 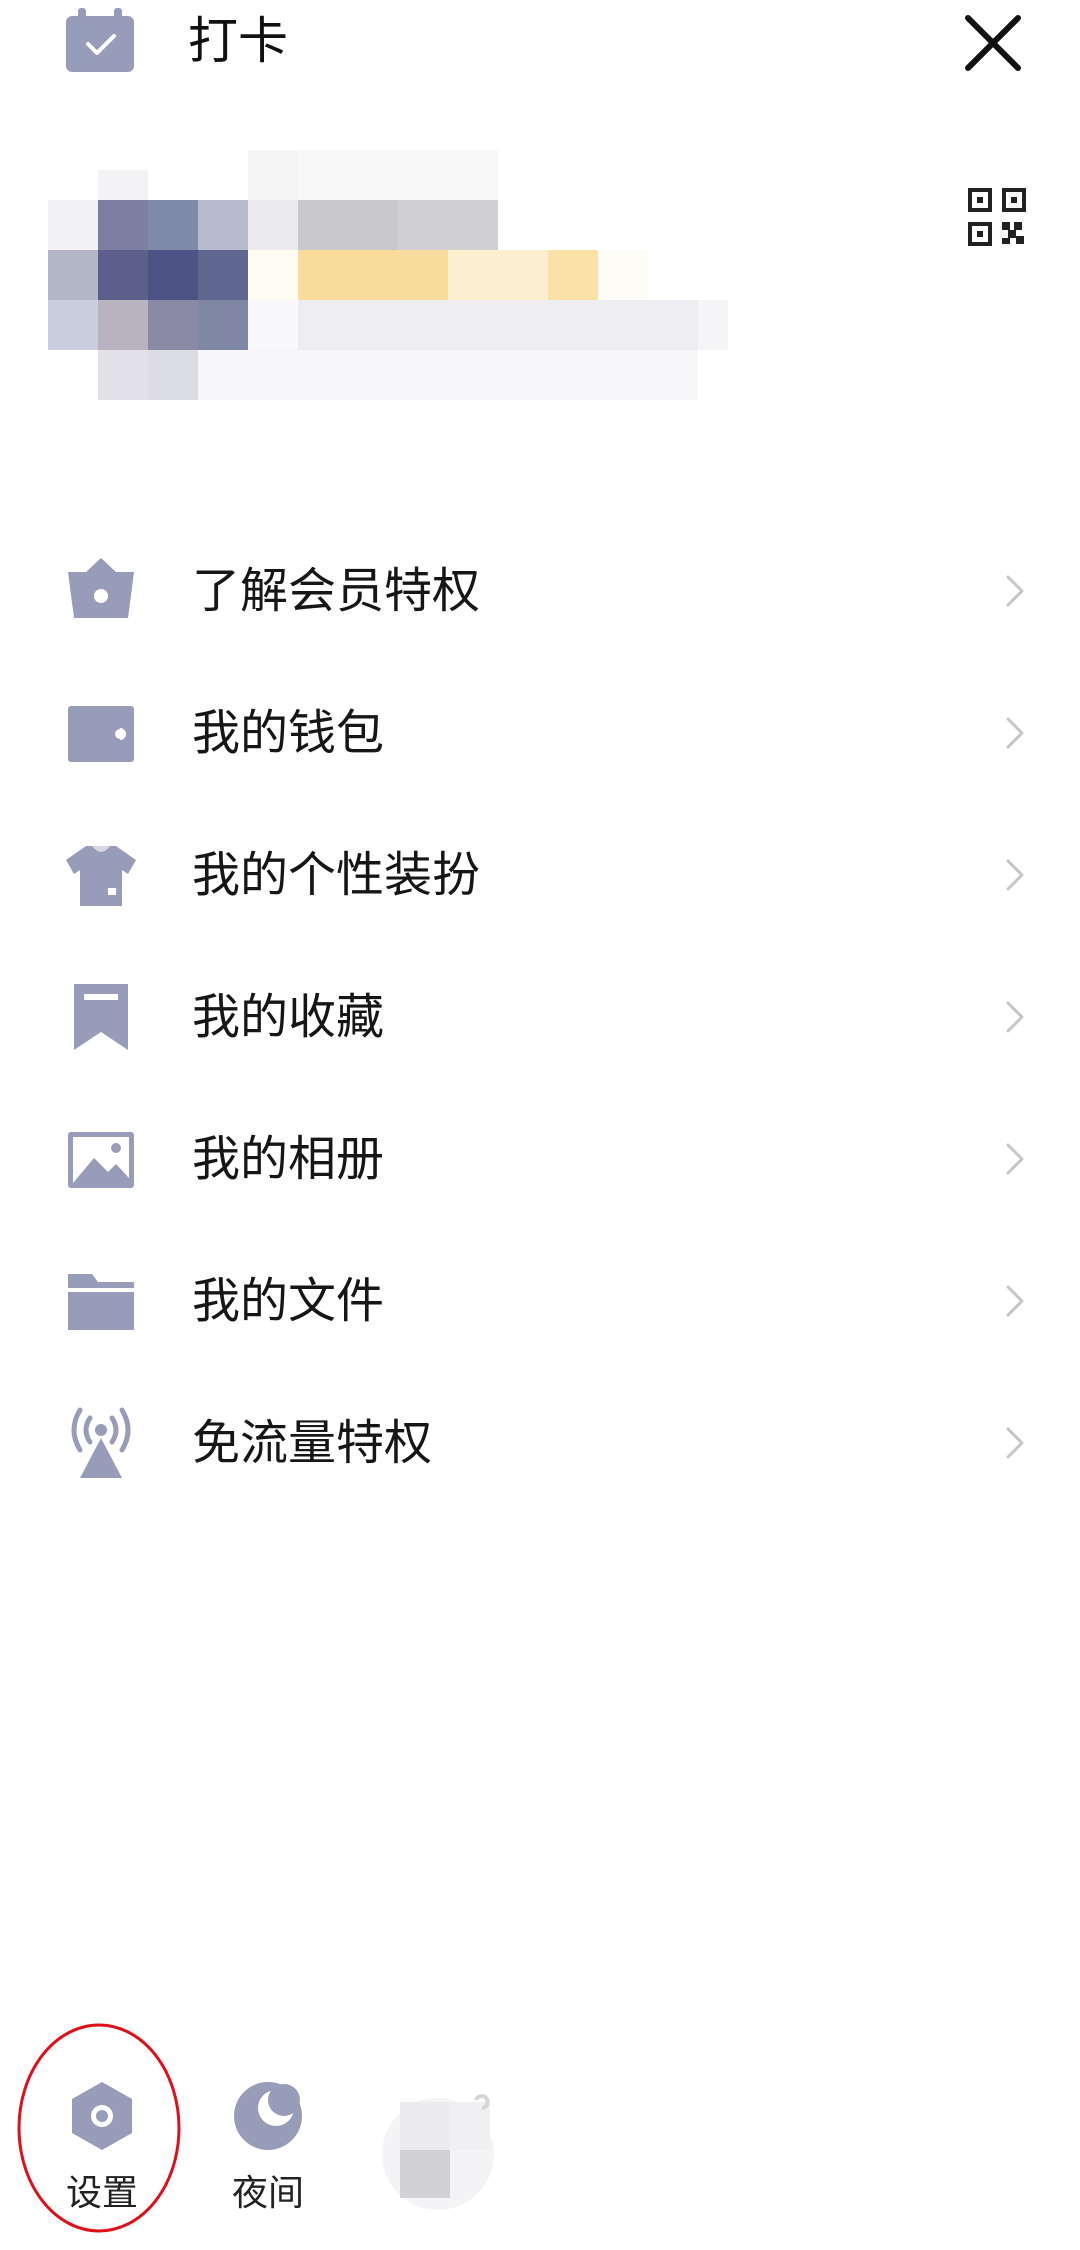 What do you see at coordinates (540, 875) in the screenshot?
I see `menu-item-personal-dressup: 我的个性装扮` at bounding box center [540, 875].